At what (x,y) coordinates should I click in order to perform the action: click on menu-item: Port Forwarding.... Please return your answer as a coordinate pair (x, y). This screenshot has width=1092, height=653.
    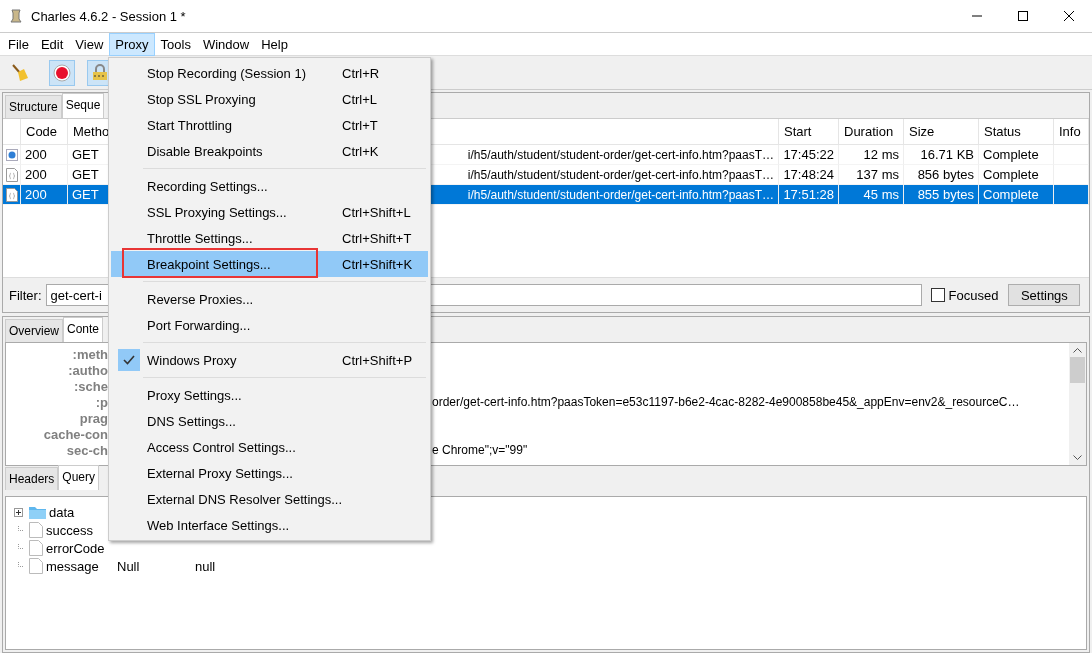
    Looking at the image, I should click on (269, 325).